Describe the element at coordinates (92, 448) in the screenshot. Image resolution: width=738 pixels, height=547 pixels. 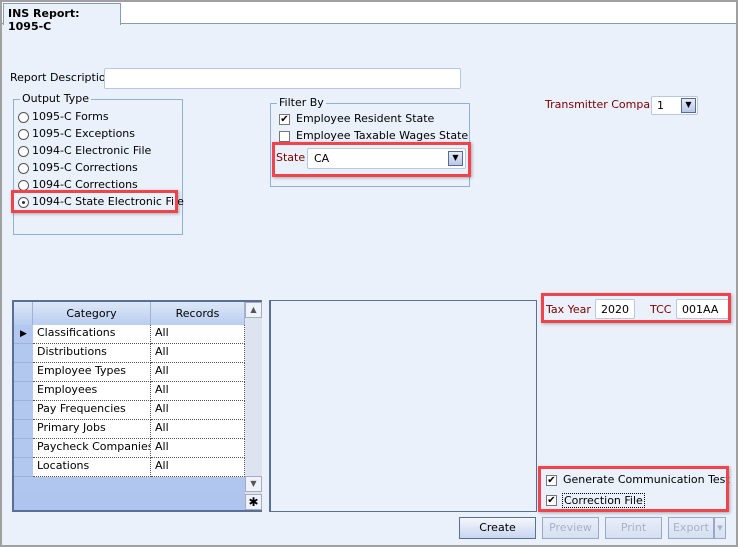
I see `category-cell: Paycheck Companies` at that location.